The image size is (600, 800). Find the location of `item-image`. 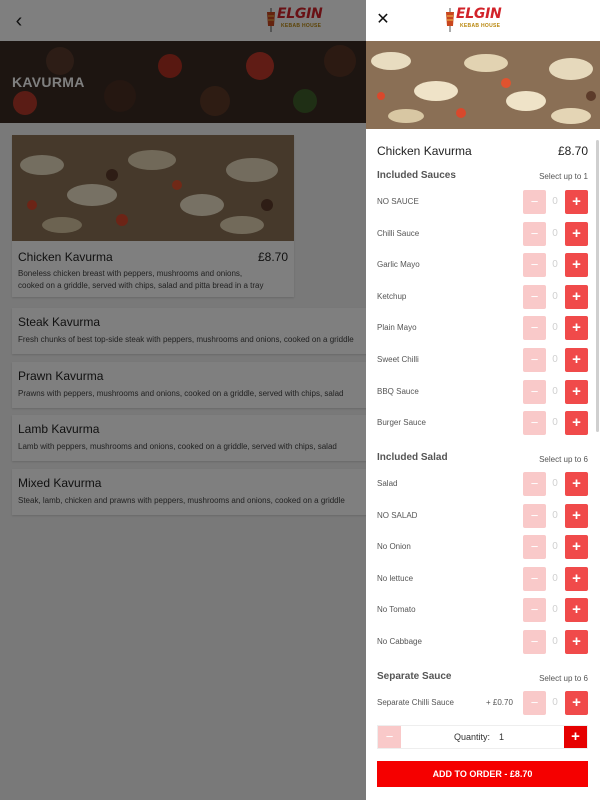

item-image is located at coordinates (483, 85).